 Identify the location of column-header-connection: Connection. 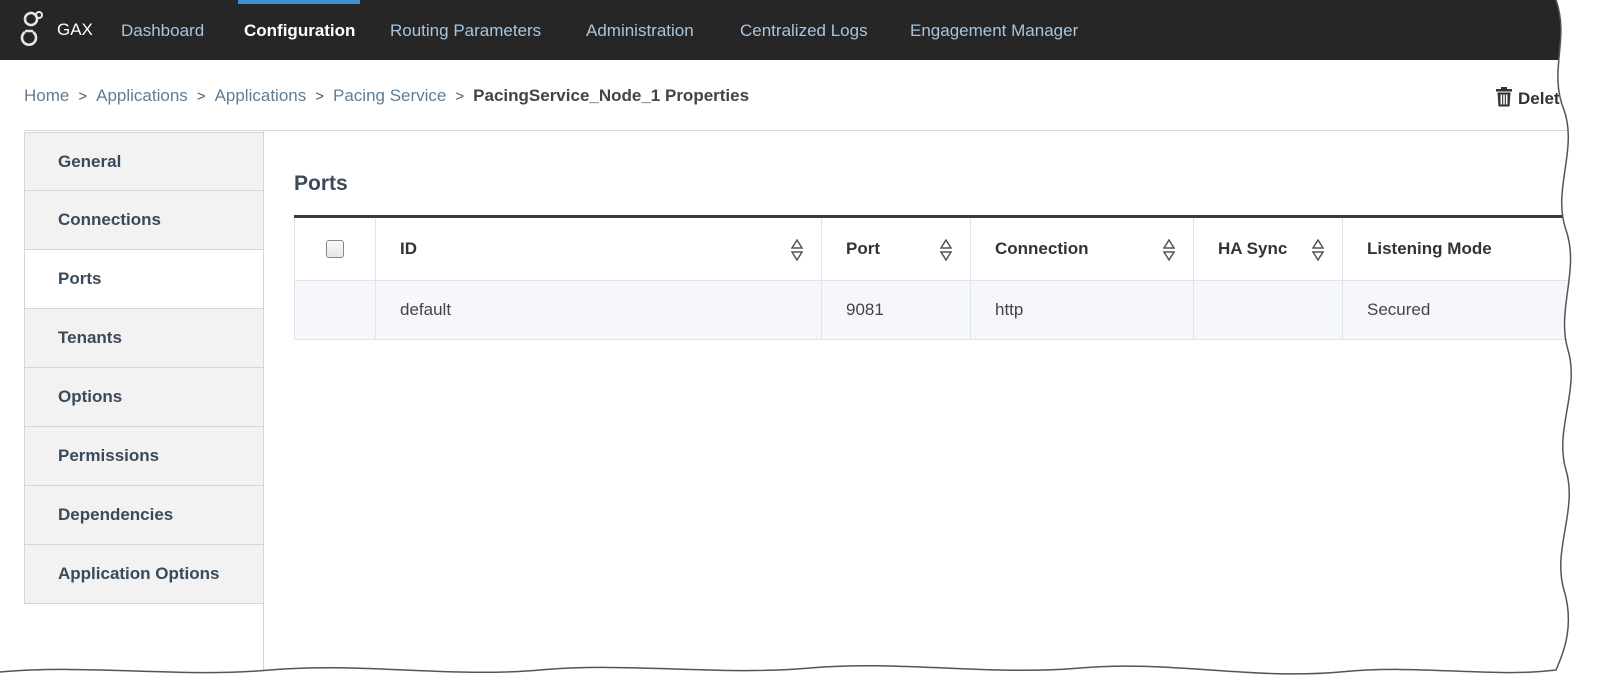
(1082, 249).